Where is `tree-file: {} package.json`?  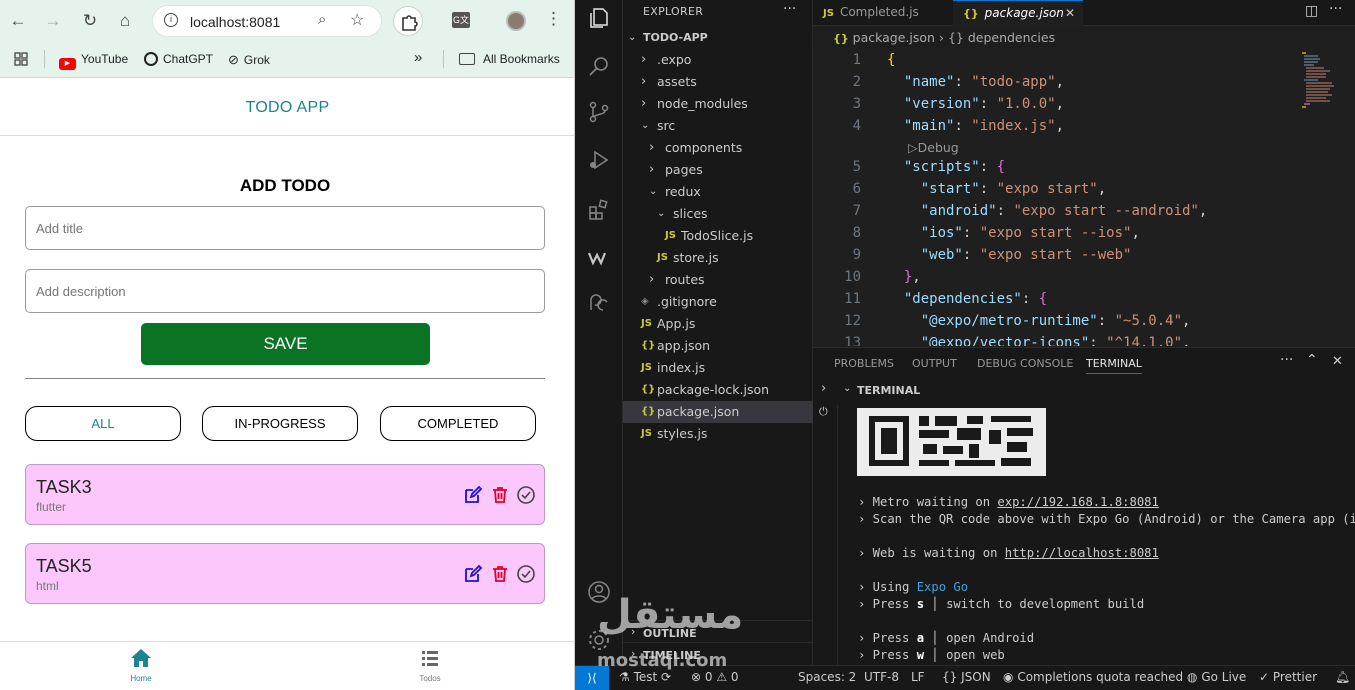 tree-file: {} package.json is located at coordinates (718, 412).